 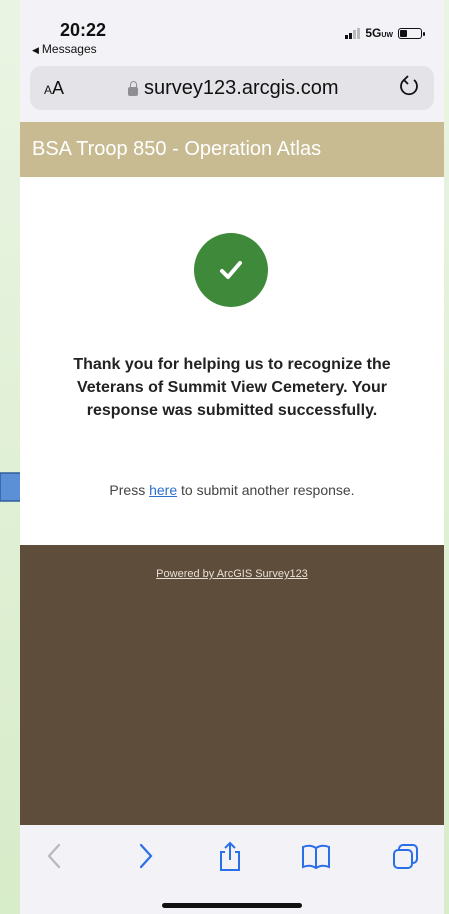 I want to click on checkmark-icon, so click(x=231, y=270).